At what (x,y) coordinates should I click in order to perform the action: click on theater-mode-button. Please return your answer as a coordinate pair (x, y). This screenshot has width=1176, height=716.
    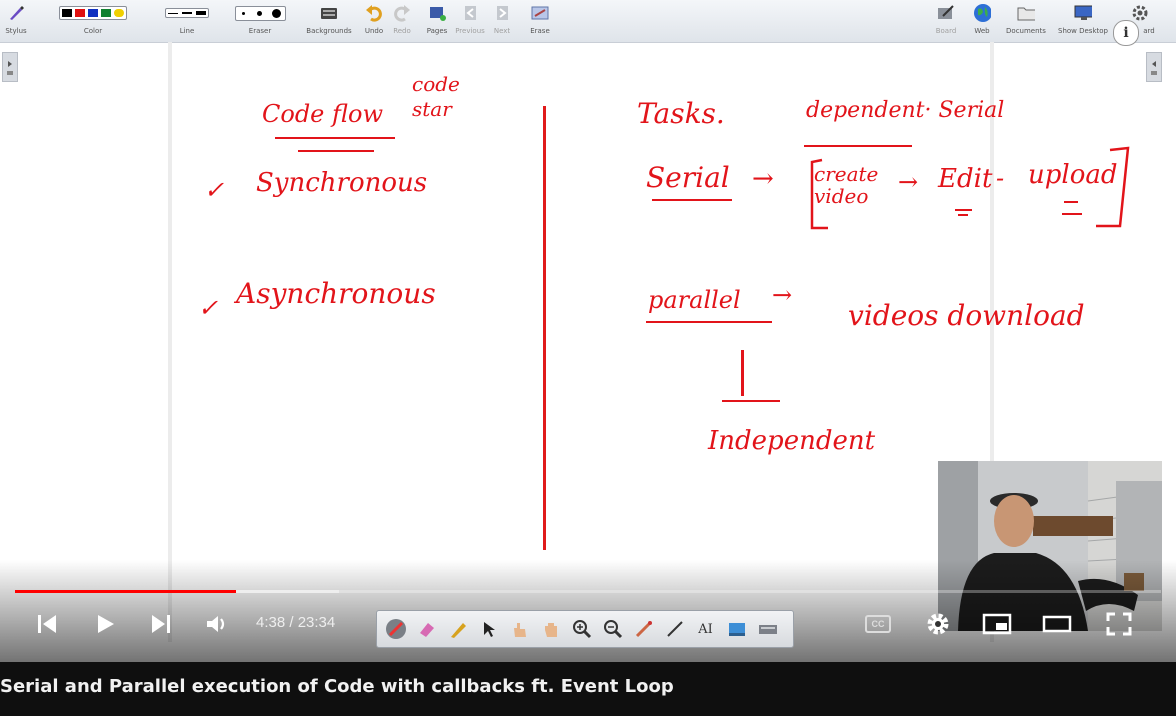
    Looking at the image, I should click on (1057, 624).